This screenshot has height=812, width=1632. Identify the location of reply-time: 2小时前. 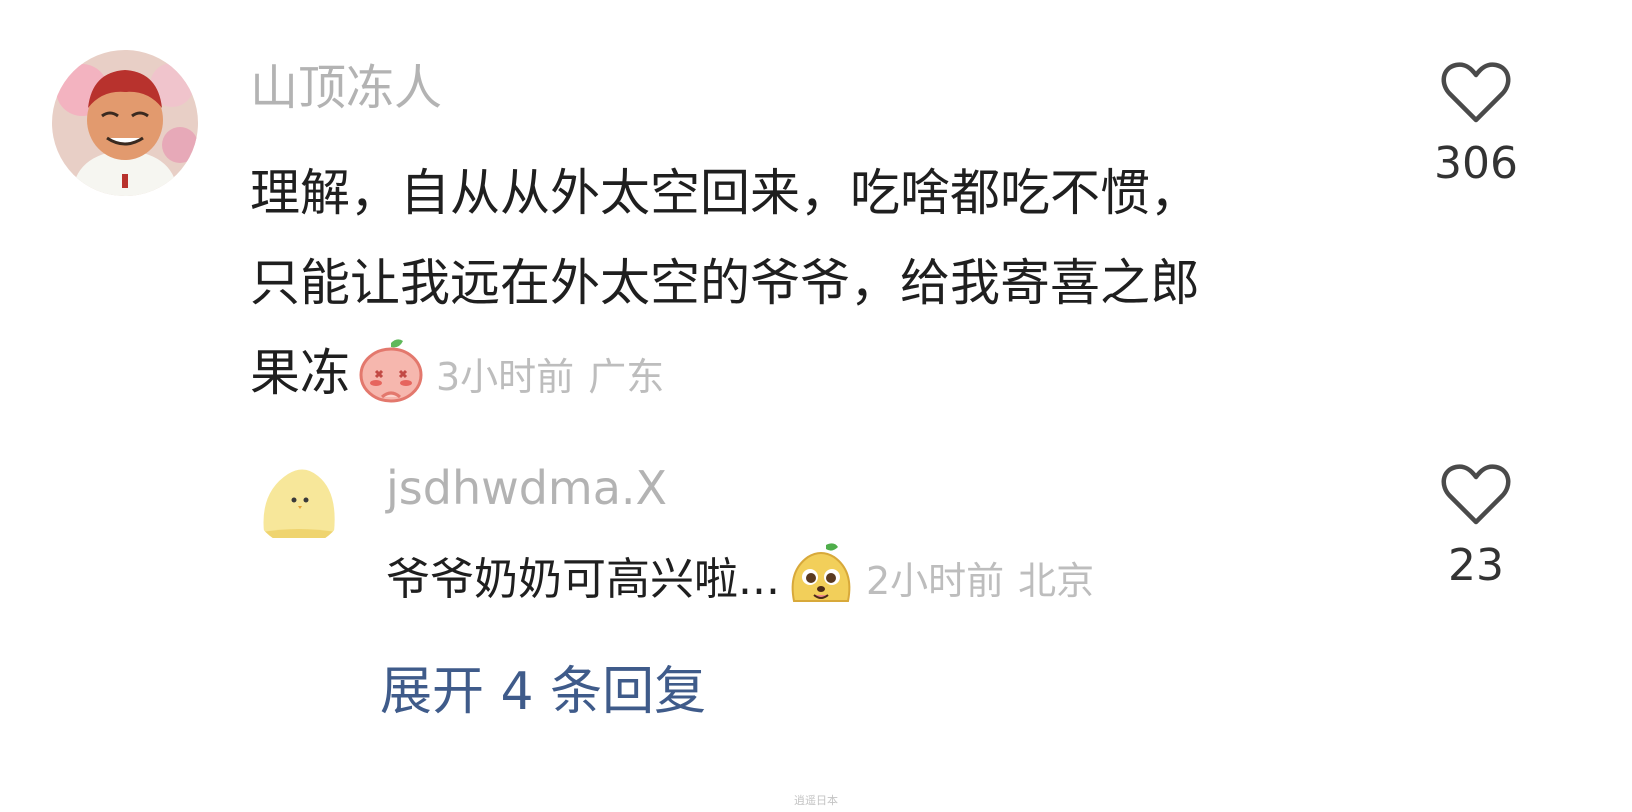
(935, 581).